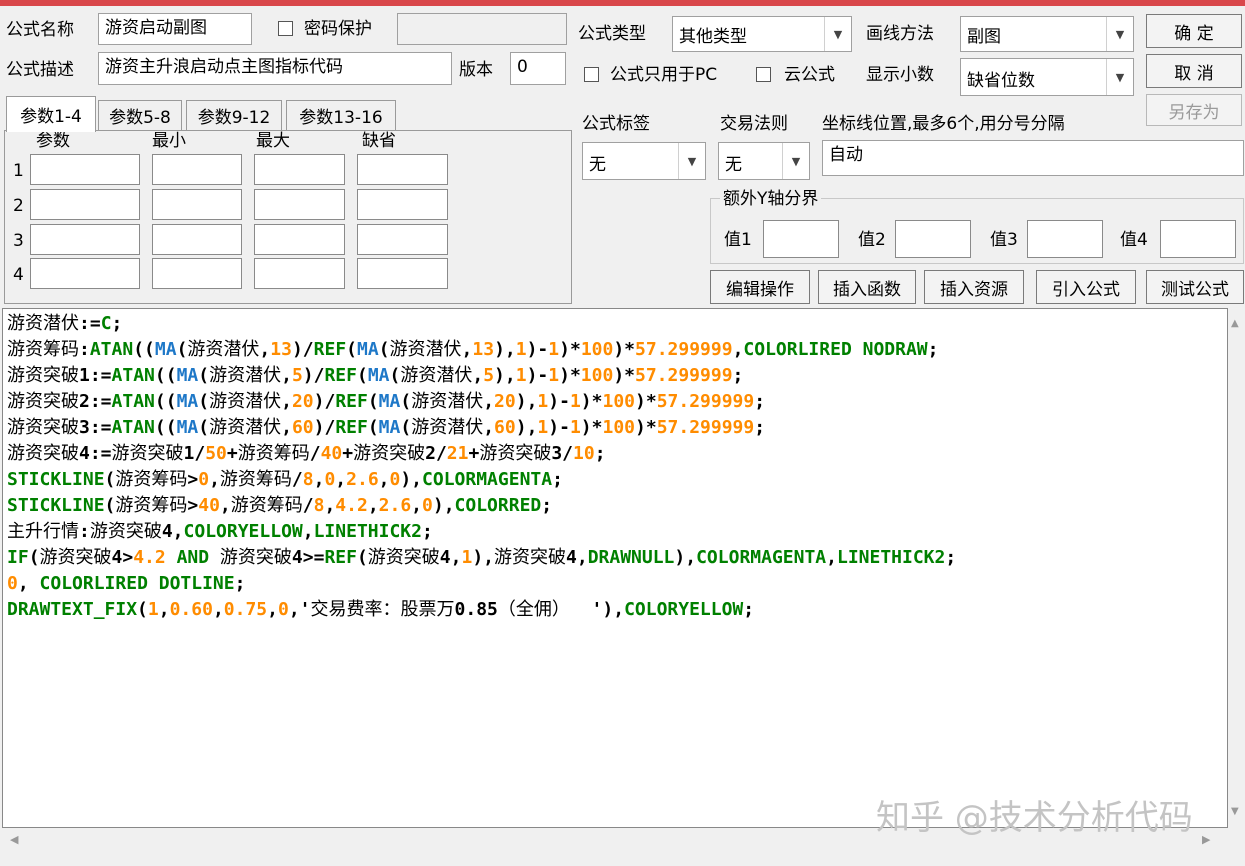 Image resolution: width=1245 pixels, height=866 pixels. What do you see at coordinates (900, 34) in the screenshot?
I see `draw-method-label: 画线方法` at bounding box center [900, 34].